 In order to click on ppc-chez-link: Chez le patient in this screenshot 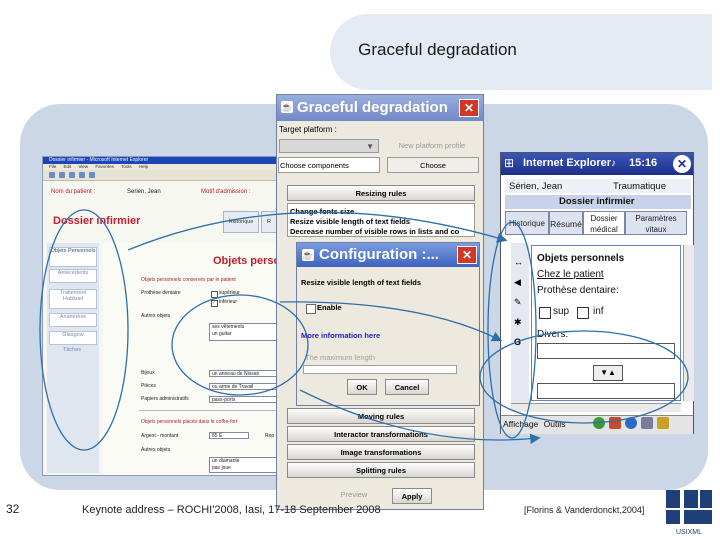, I will do `click(570, 274)`.